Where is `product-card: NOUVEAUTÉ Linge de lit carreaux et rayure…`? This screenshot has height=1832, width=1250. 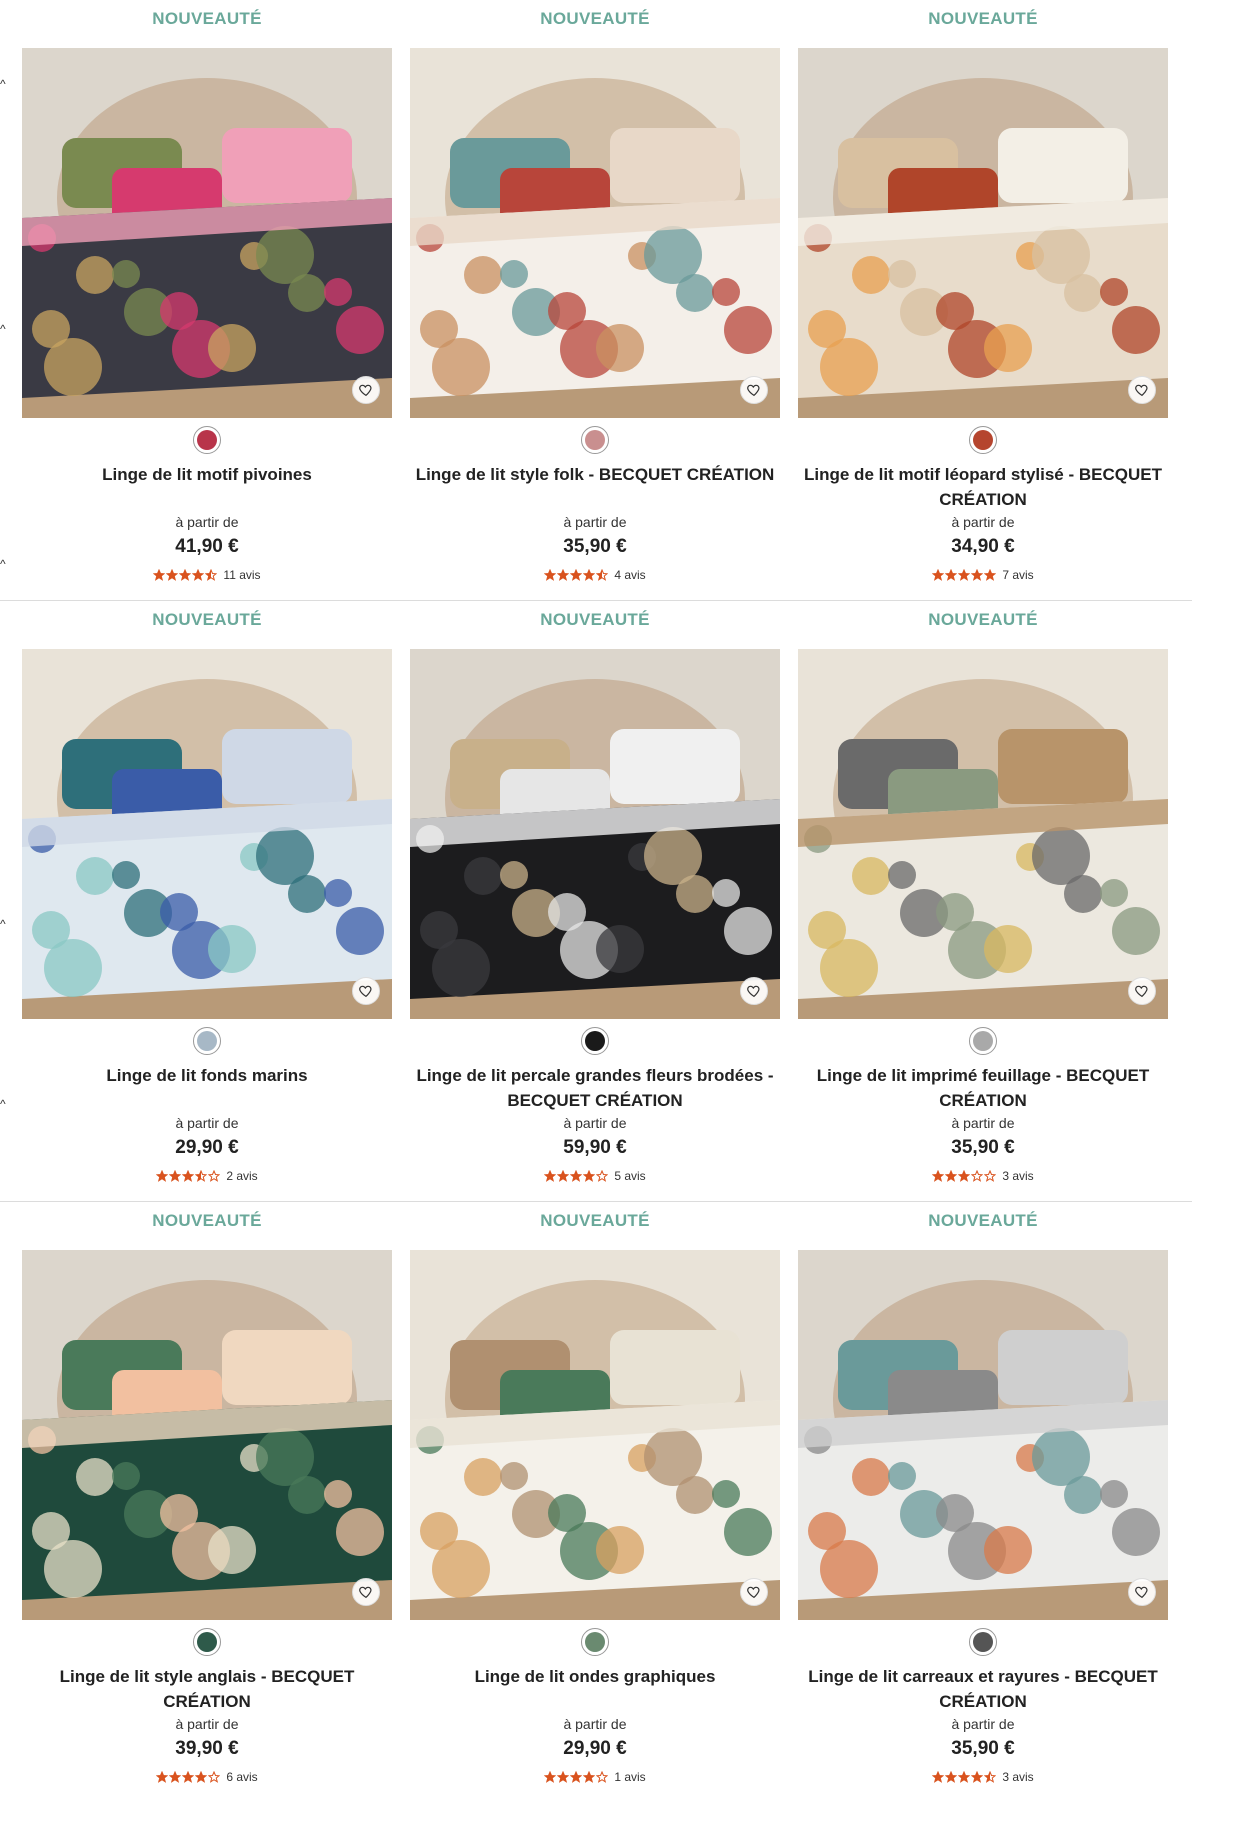
product-card: NOUVEAUTÉ Linge de lit carreaux et rayure… is located at coordinates (983, 1502).